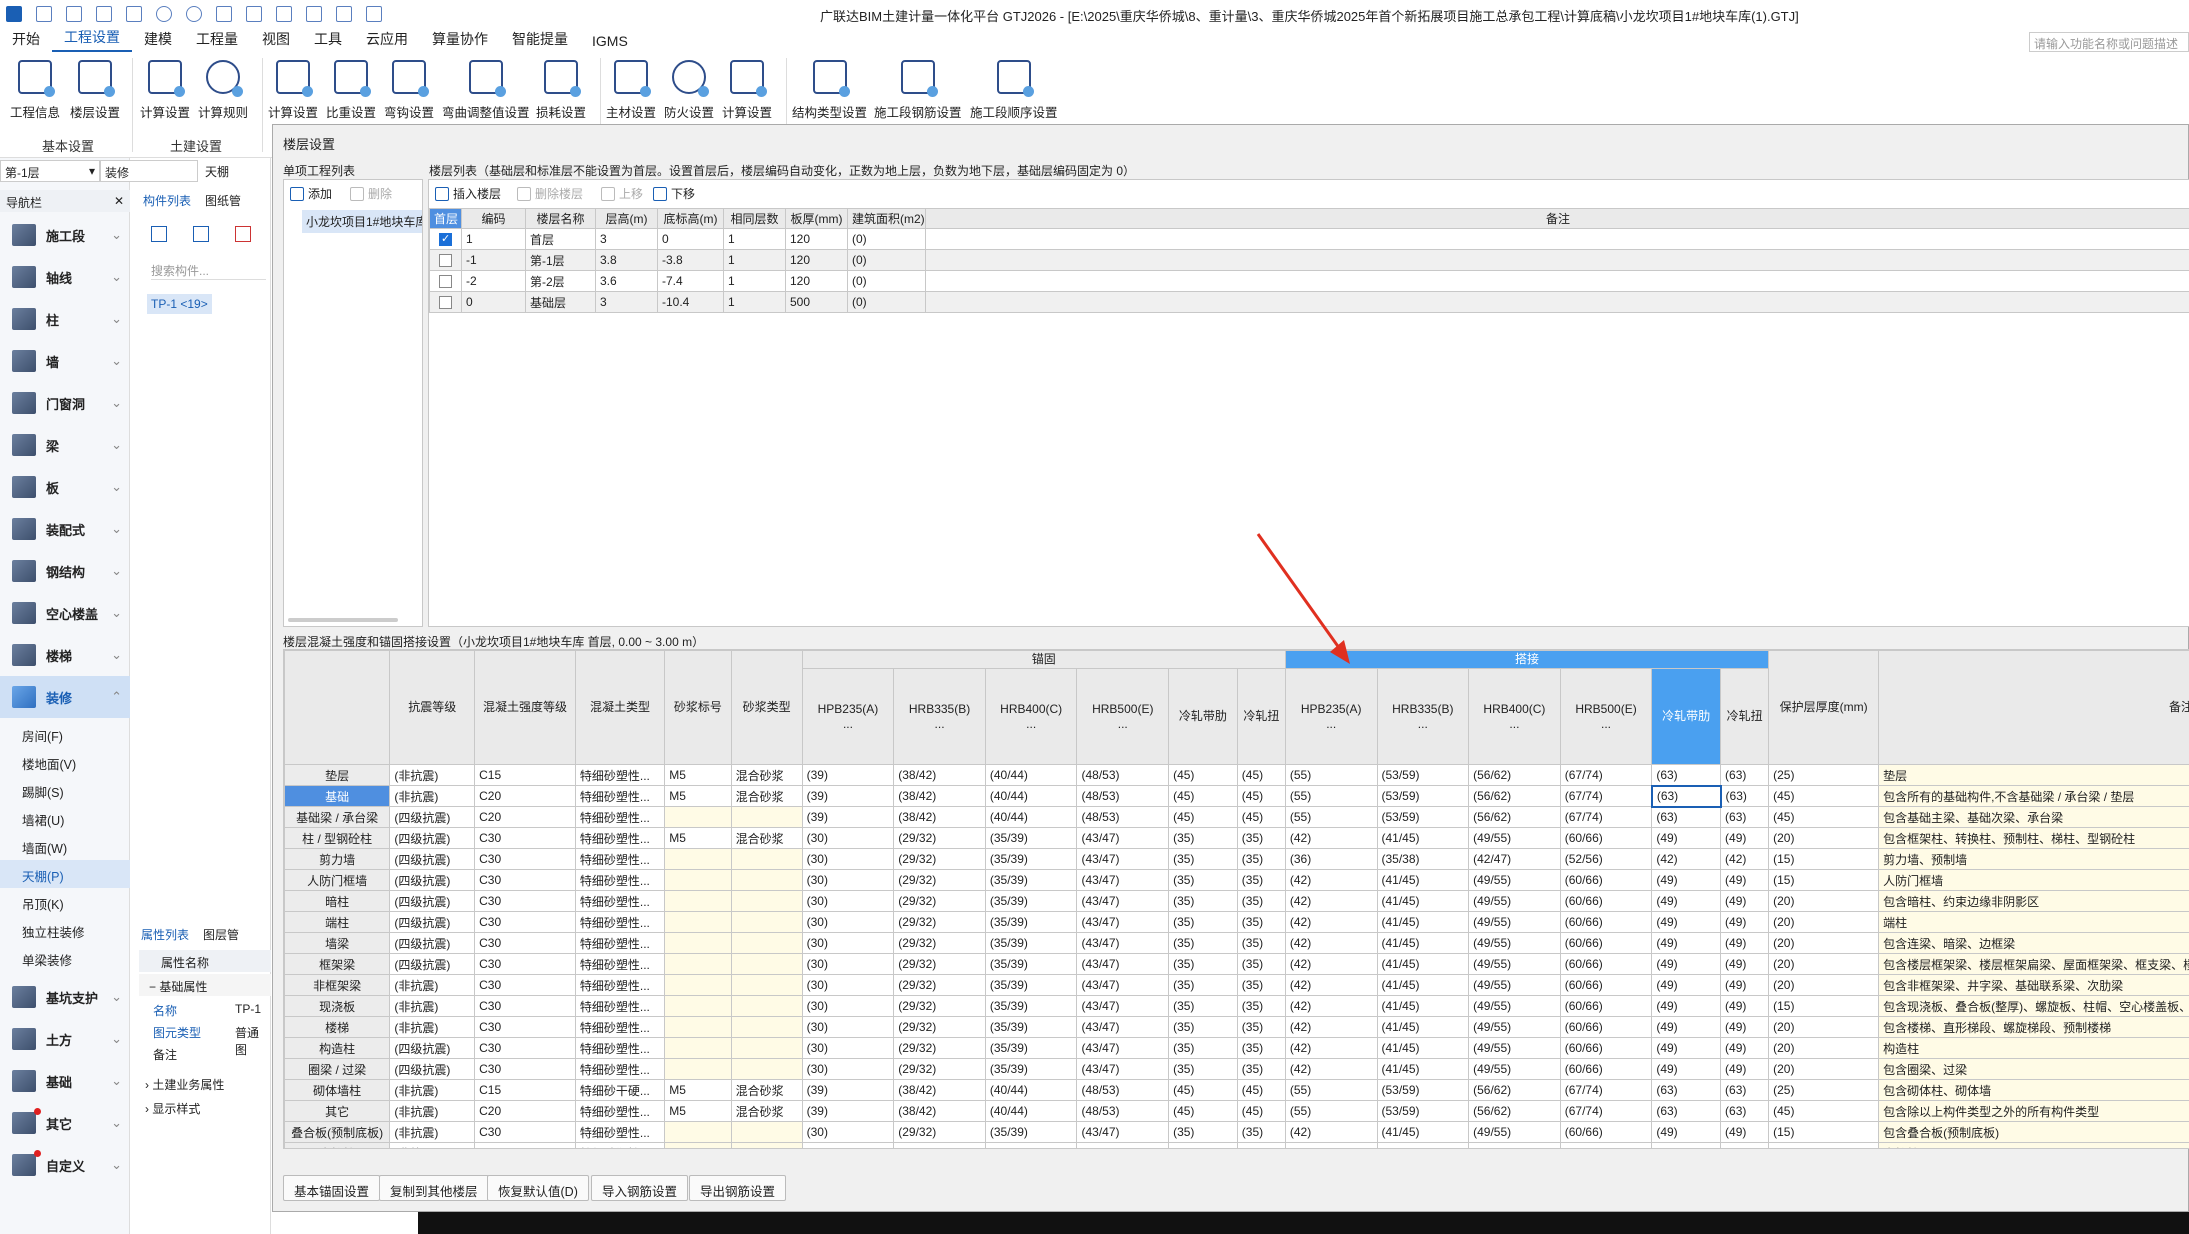  I want to click on strength-cell: (20), so click(1824, 1027).